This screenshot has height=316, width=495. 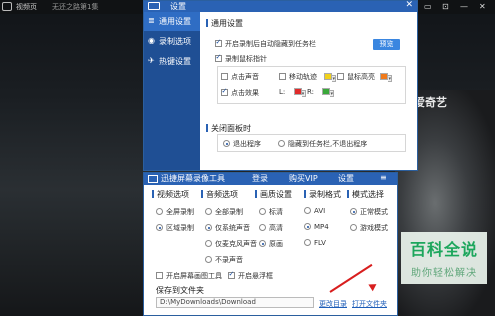 What do you see at coordinates (172, 91) in the screenshot?
I see `settings-sidebar: ≣ 通用设置 ◉ 录制选项 ✈ 热键设置` at bounding box center [172, 91].